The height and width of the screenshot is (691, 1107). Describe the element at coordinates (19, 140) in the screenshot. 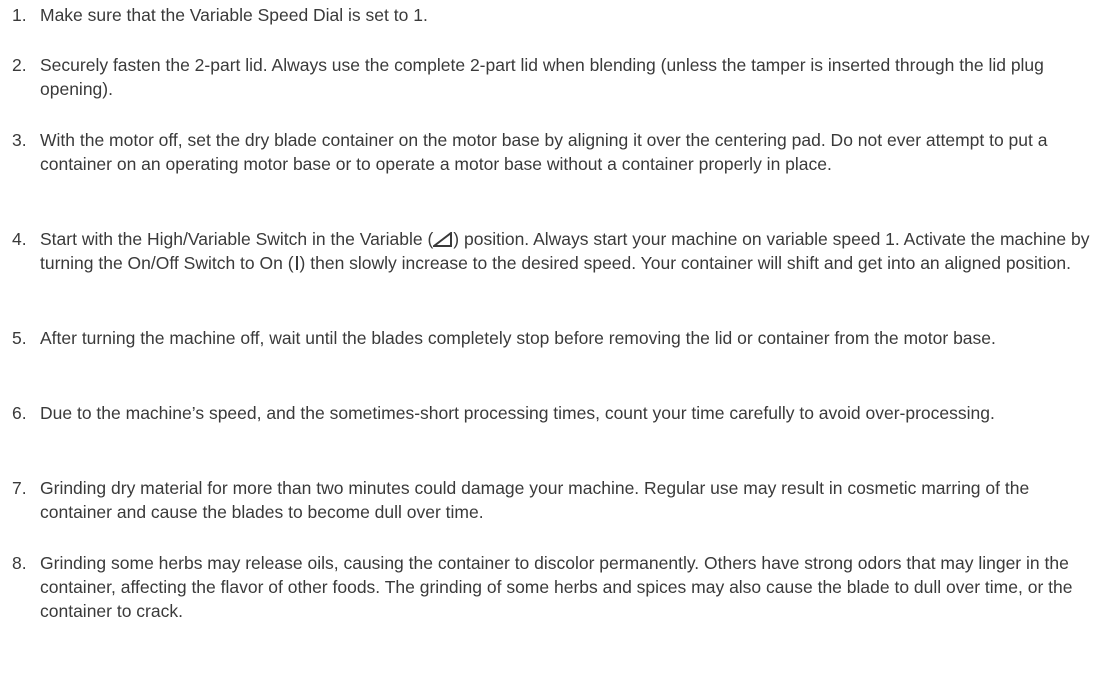

I see `step-number: 3.` at that location.